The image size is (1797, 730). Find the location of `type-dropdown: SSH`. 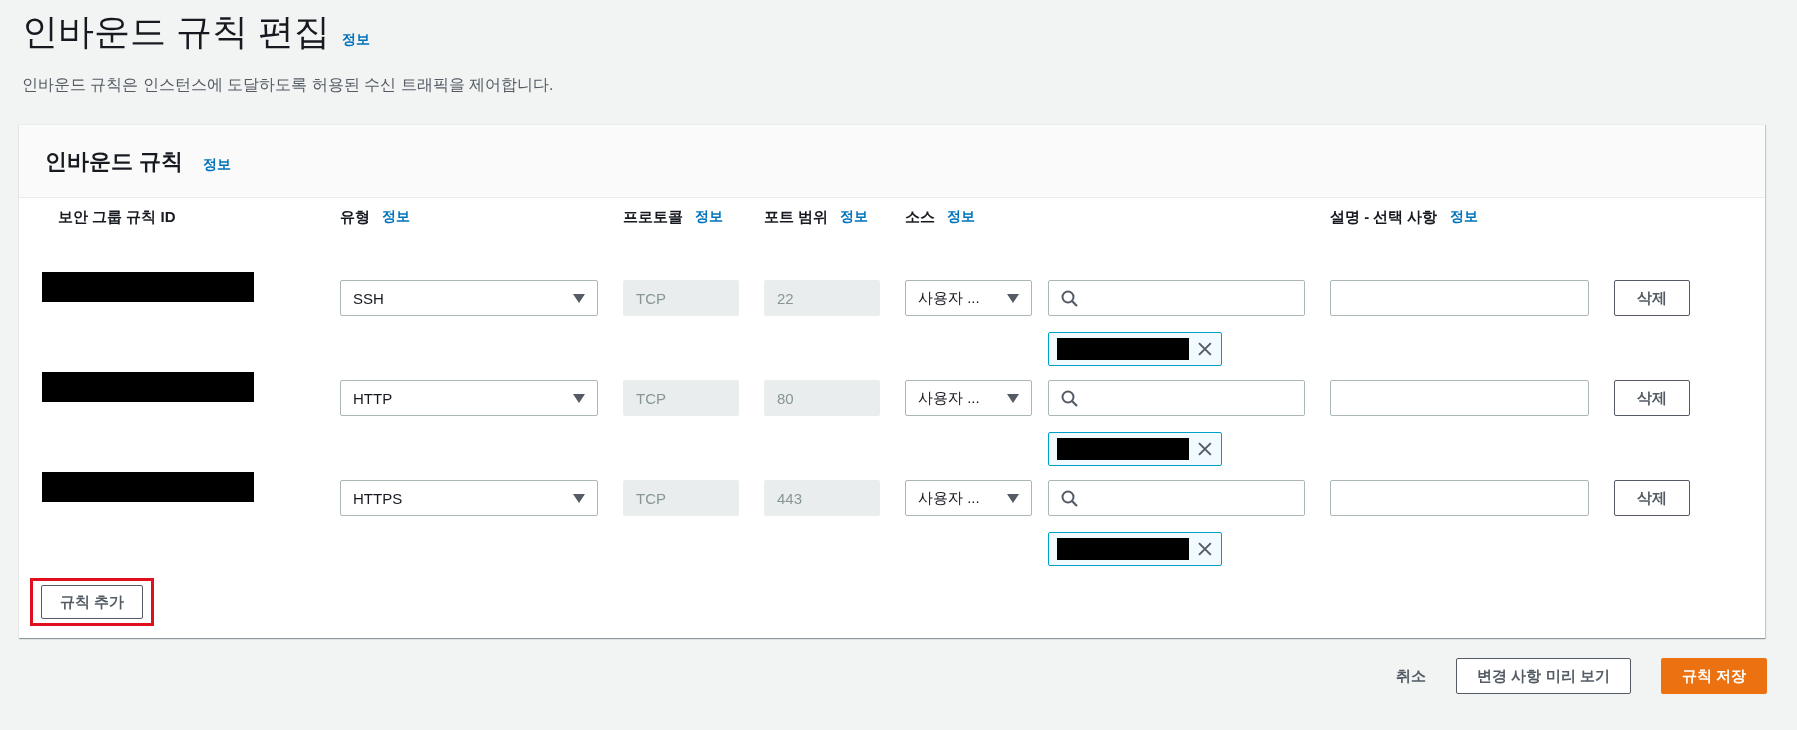

type-dropdown: SSH is located at coordinates (469, 298).